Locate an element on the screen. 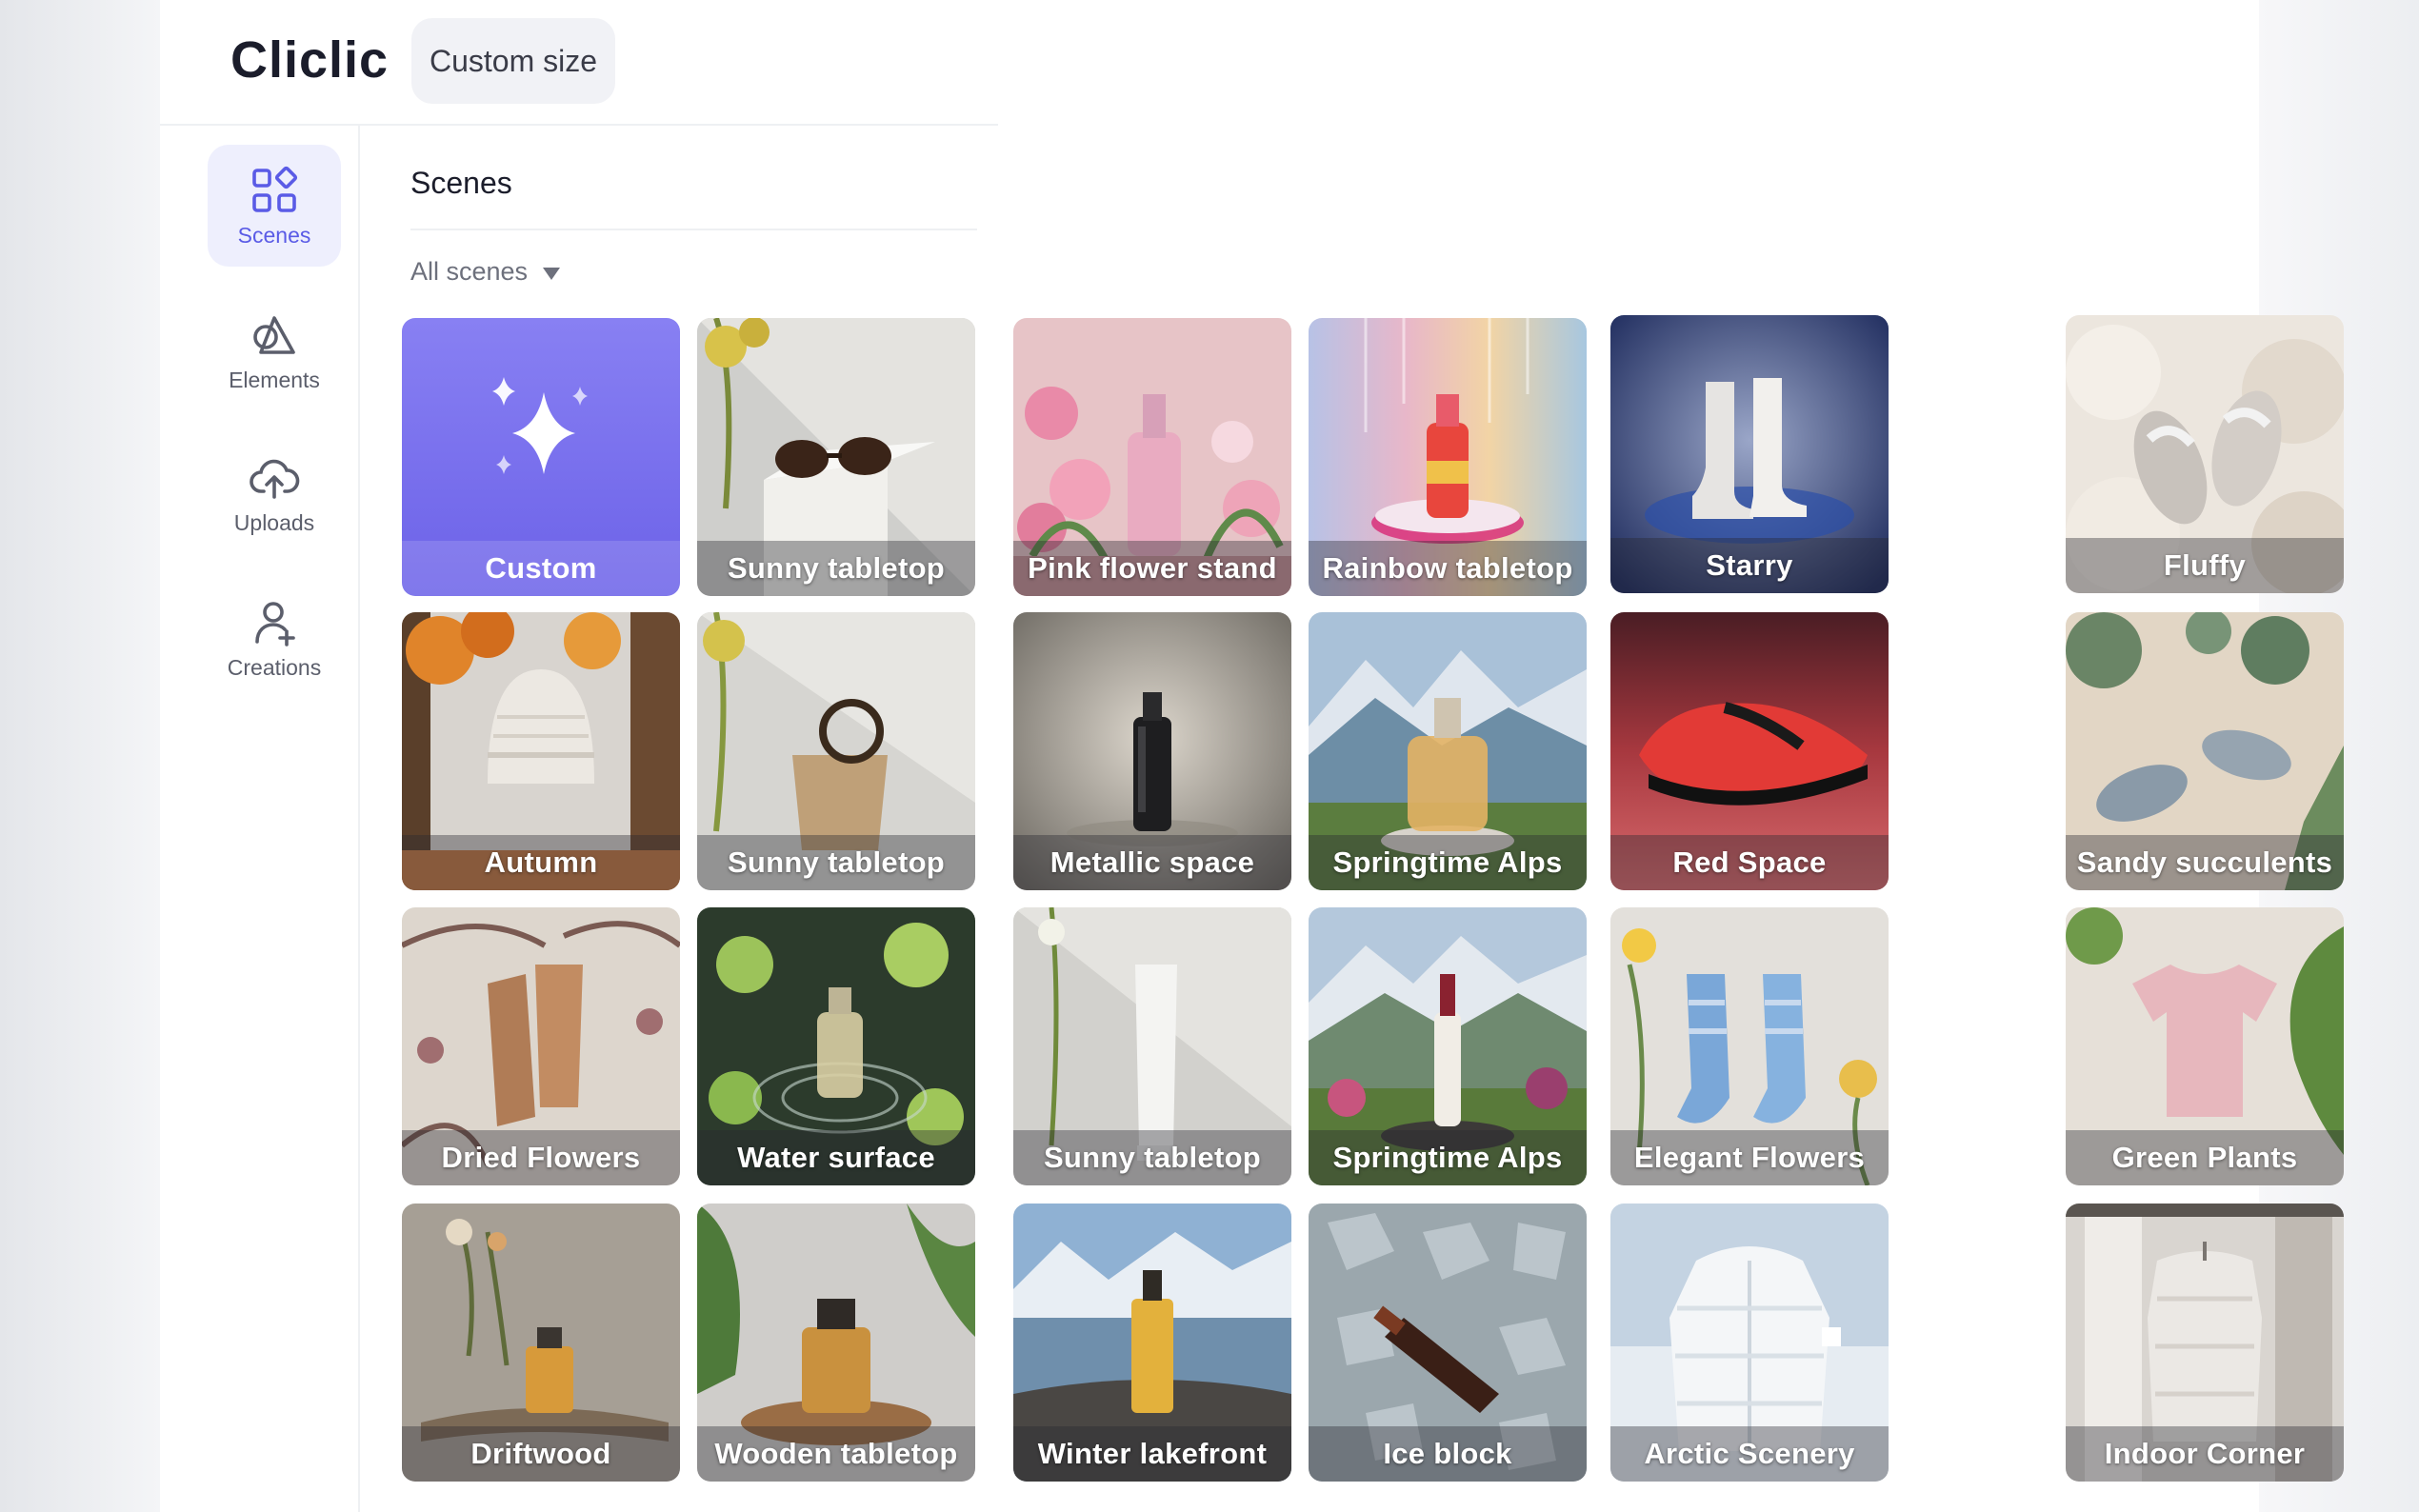 Image resolution: width=2419 pixels, height=1512 pixels. scene-card-green-plants: Green Plants is located at coordinates (2205, 1046).